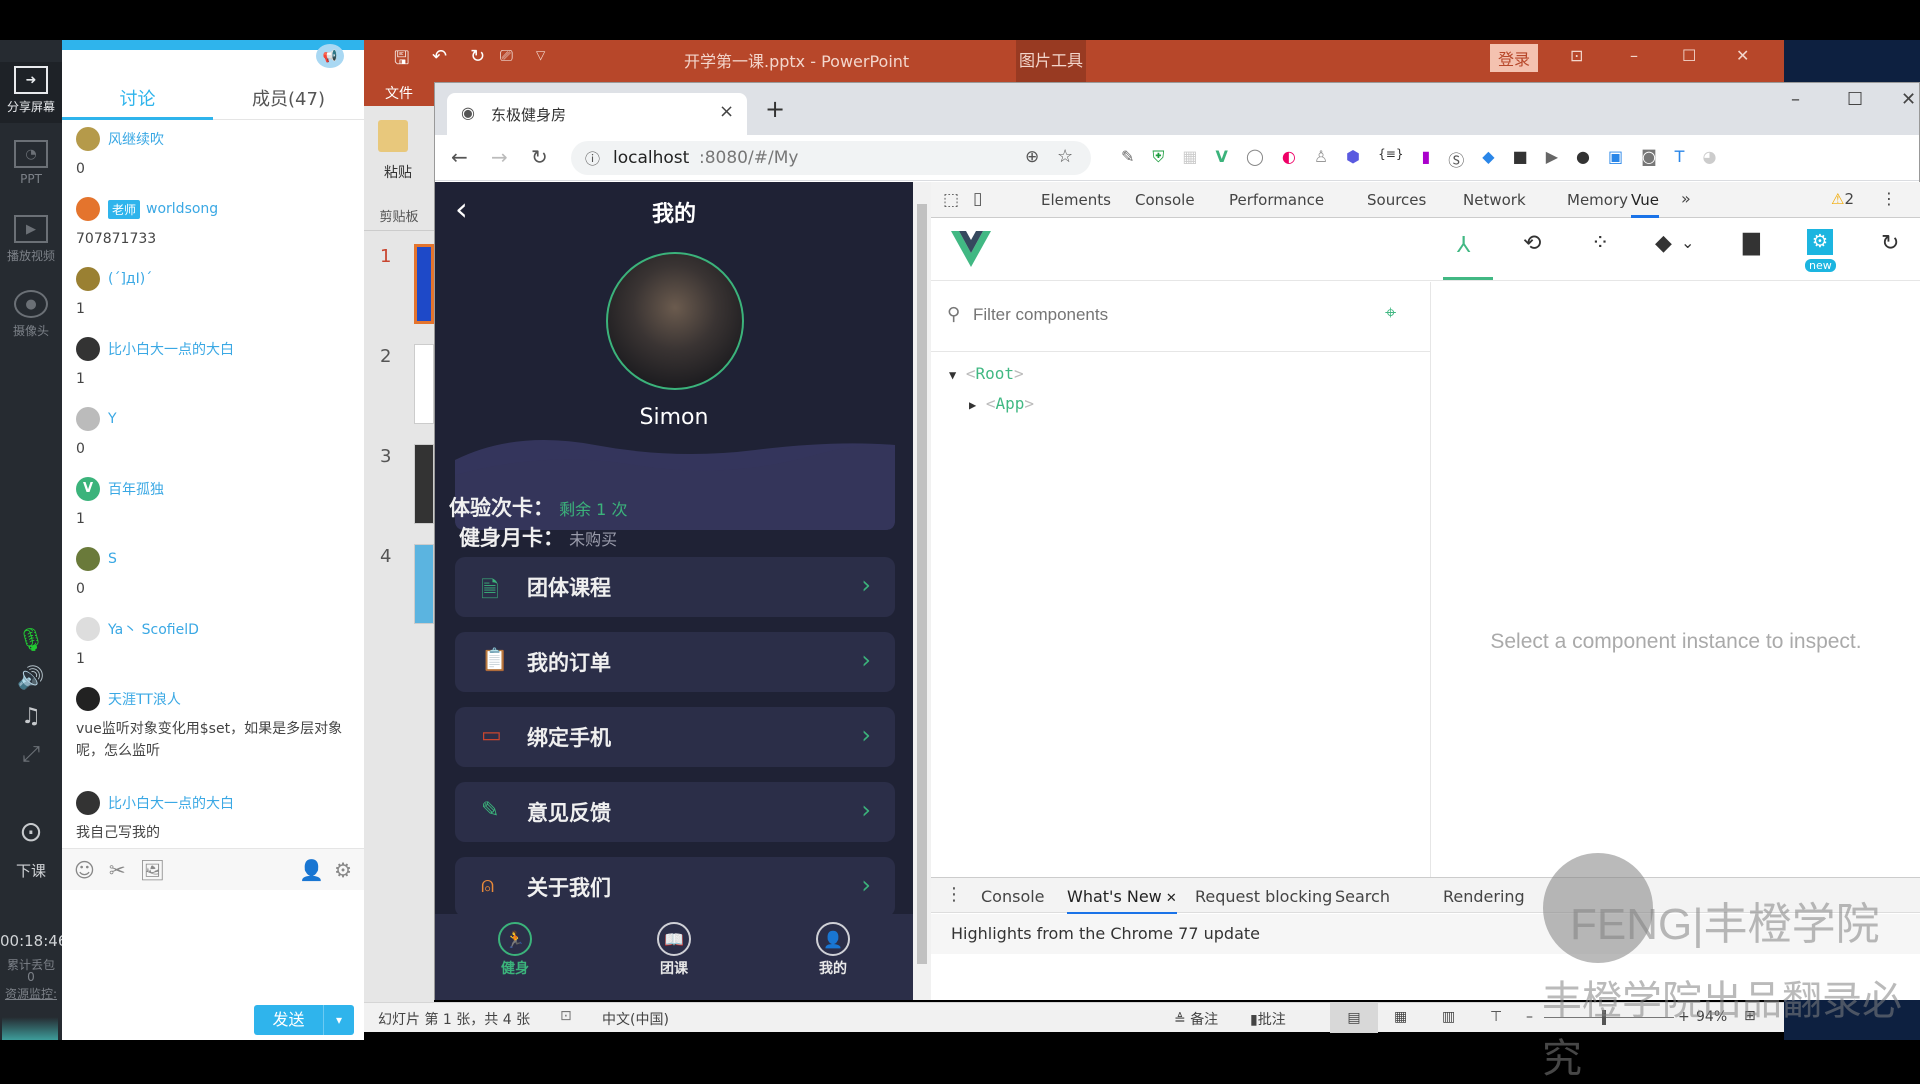  What do you see at coordinates (31, 870) in the screenshot?
I see `end-class-label: 下课` at bounding box center [31, 870].